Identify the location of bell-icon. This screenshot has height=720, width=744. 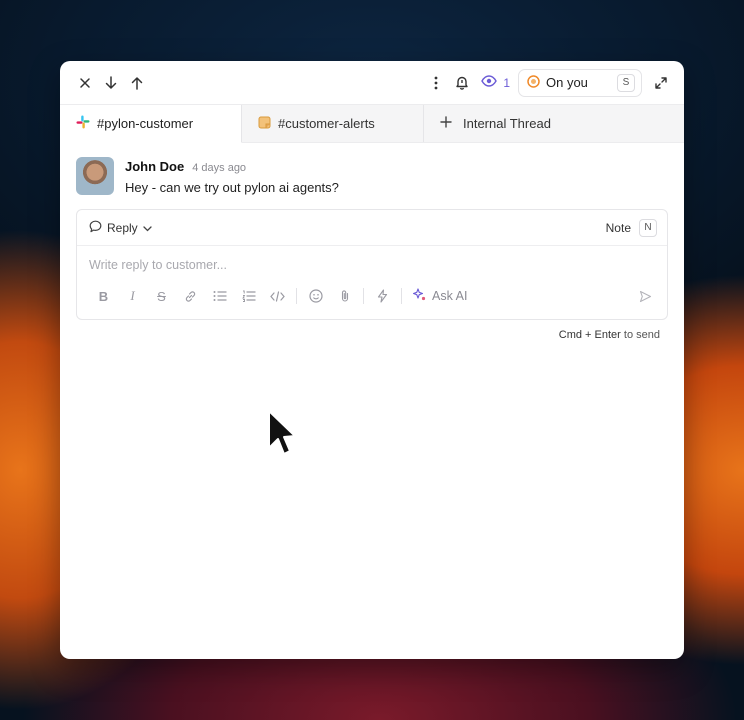
(462, 83).